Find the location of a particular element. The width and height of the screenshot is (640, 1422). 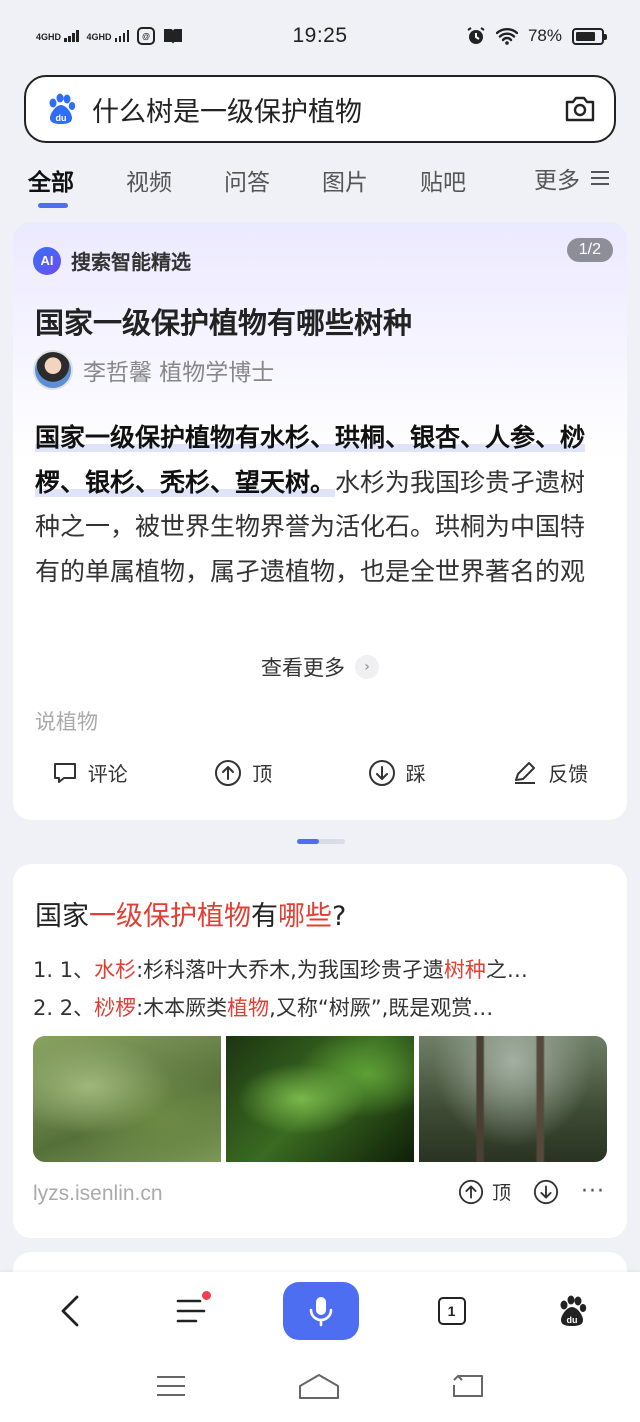

tab-tieba: 贴吧 is located at coordinates (443, 180).